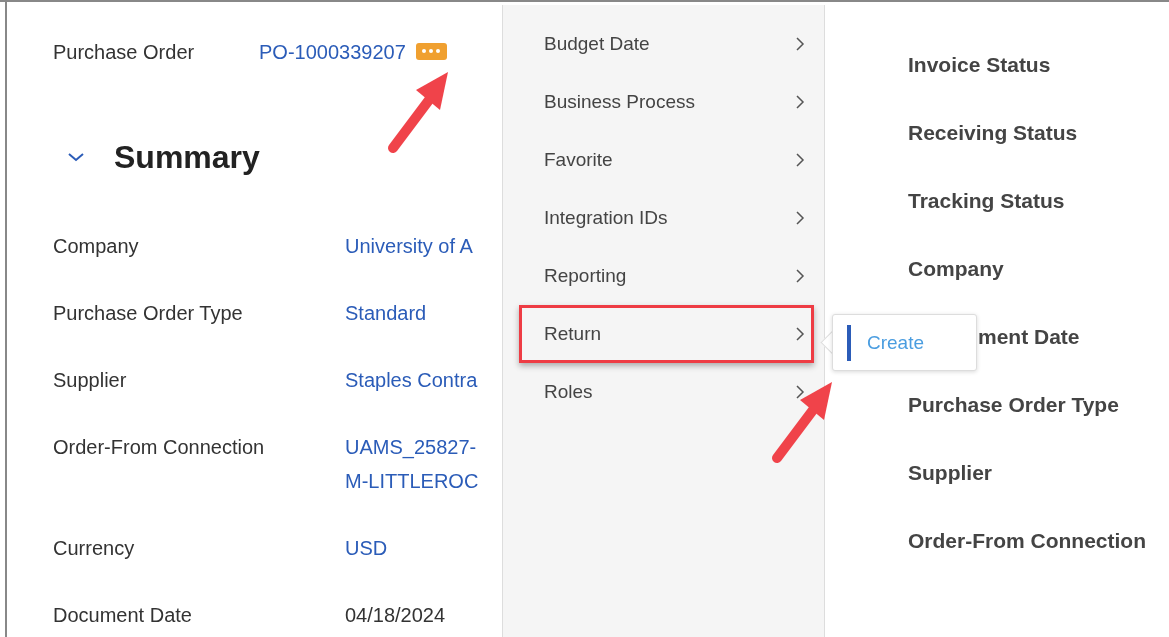 The height and width of the screenshot is (637, 1169). What do you see at coordinates (123, 615) in the screenshot?
I see `field-label: Document Date` at bounding box center [123, 615].